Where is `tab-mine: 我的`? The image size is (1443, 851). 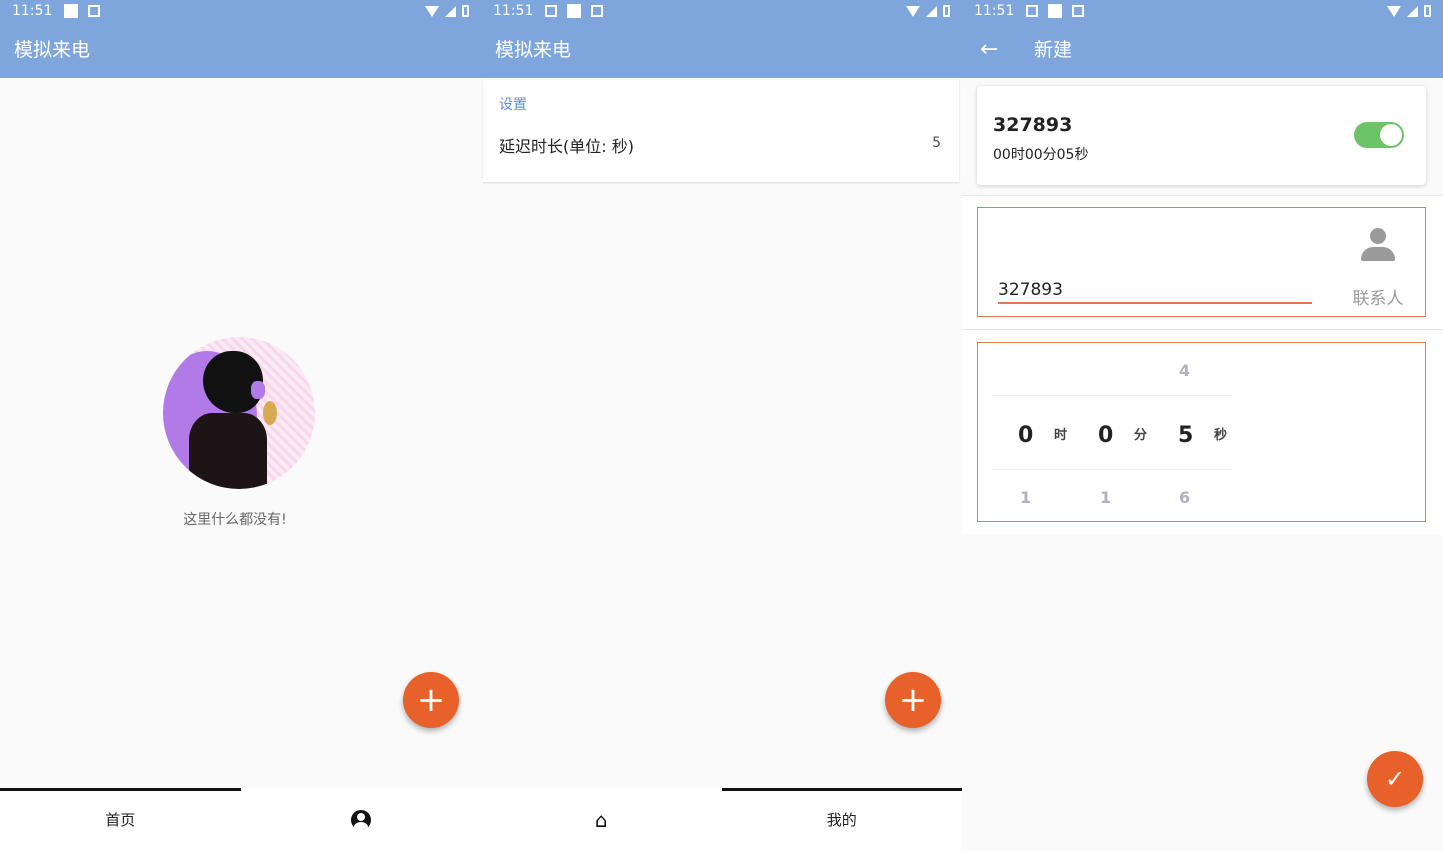 tab-mine: 我的 is located at coordinates (842, 819).